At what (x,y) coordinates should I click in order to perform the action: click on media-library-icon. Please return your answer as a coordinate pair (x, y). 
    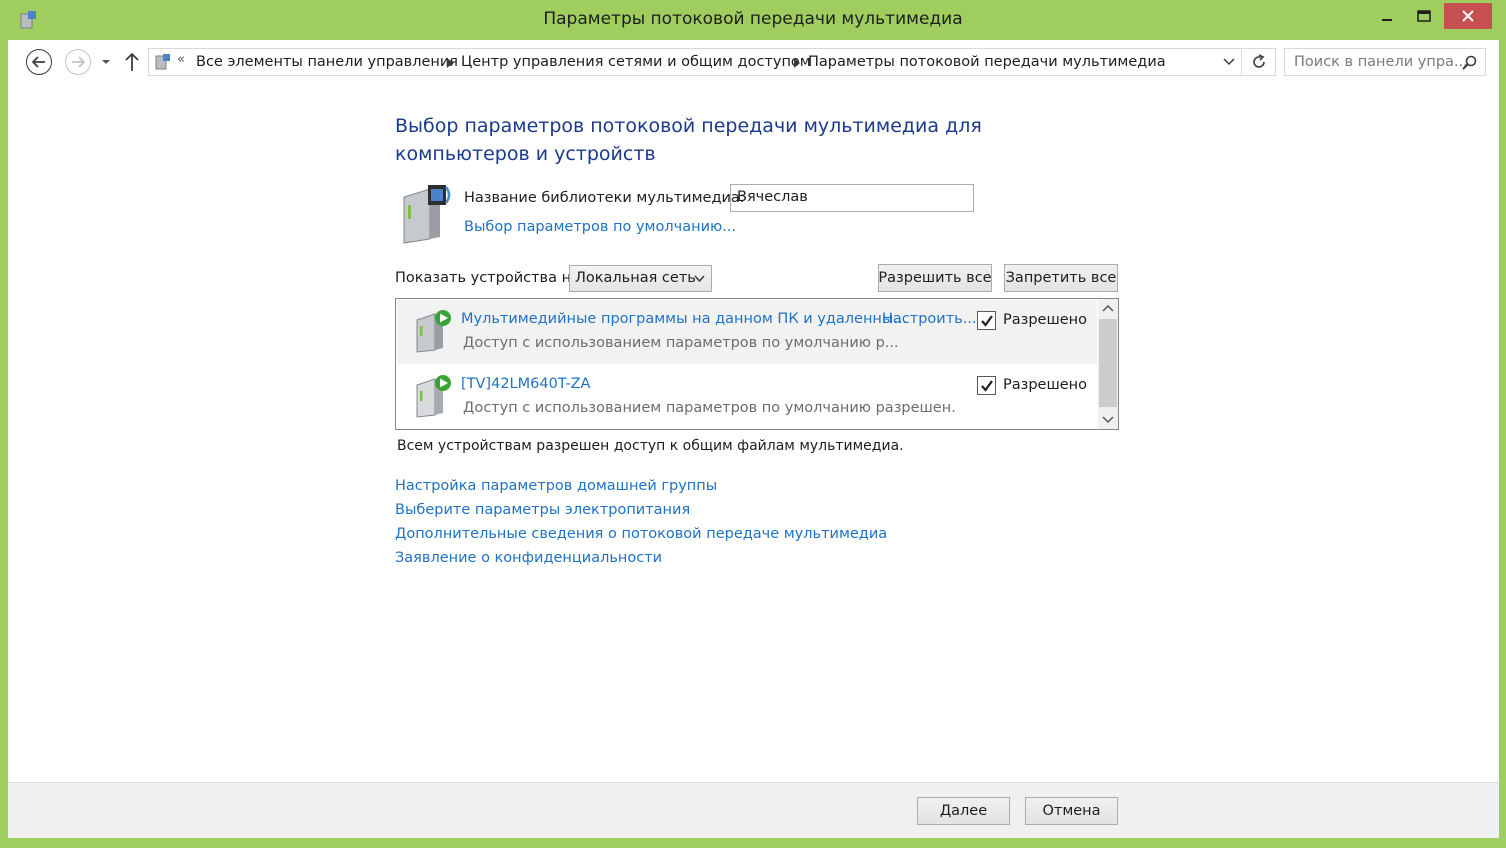
    Looking at the image, I should click on (427, 214).